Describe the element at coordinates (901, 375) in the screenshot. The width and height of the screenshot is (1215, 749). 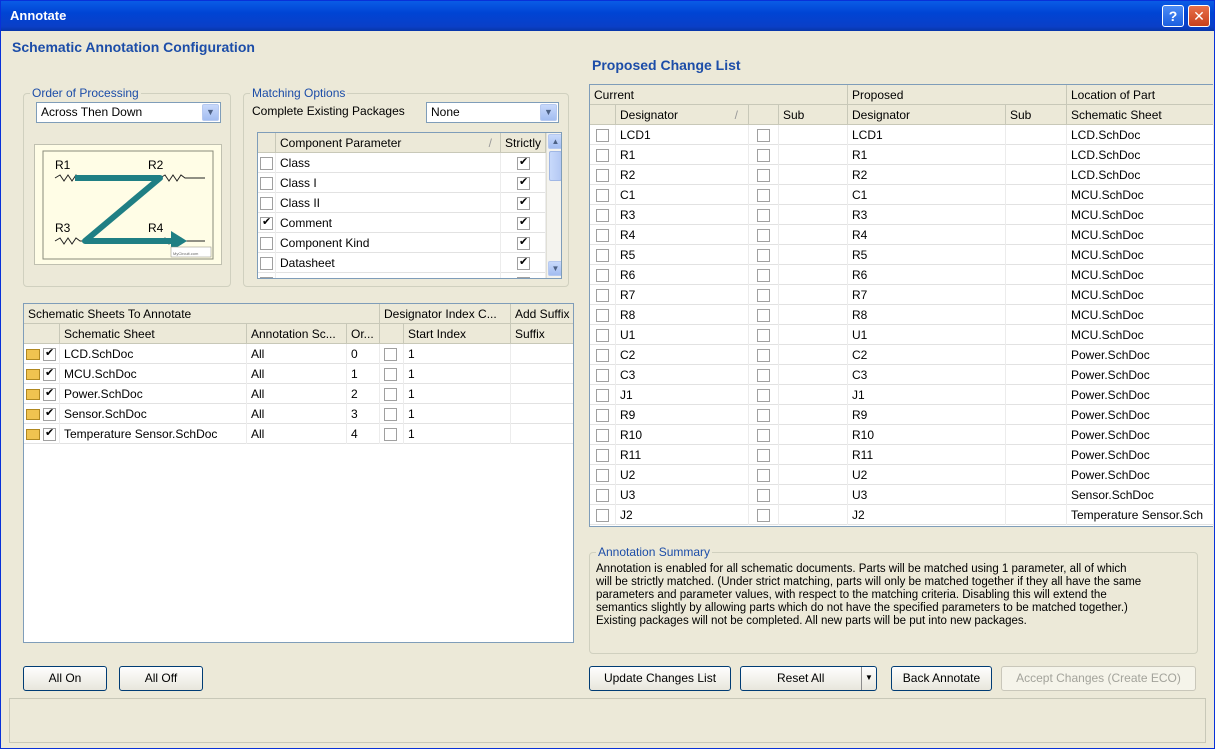
I see `change-row: C3 C3 Power.SchDoc` at that location.